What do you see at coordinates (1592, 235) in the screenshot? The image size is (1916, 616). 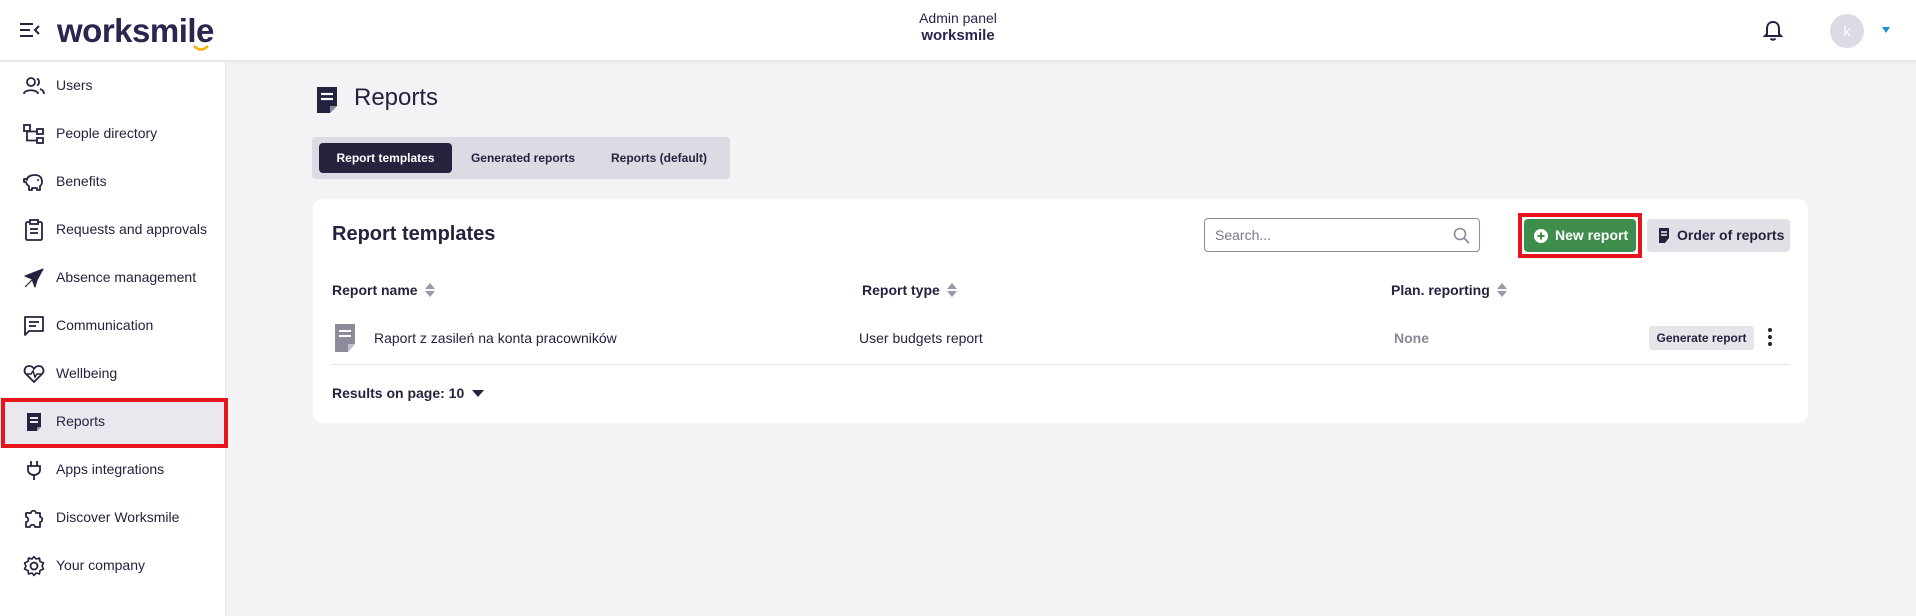 I see `new-report-label: New report` at bounding box center [1592, 235].